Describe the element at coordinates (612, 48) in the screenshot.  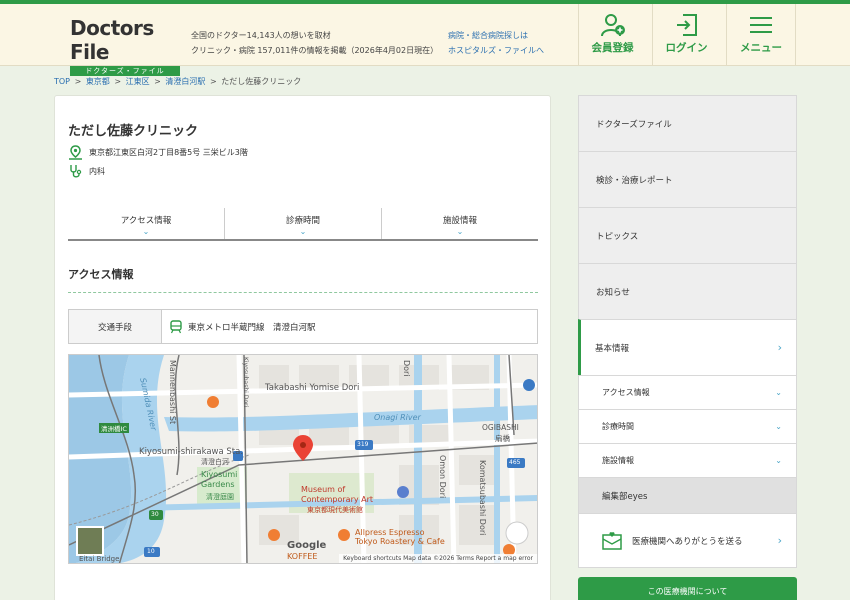
I see `register-label: 会員登録` at that location.